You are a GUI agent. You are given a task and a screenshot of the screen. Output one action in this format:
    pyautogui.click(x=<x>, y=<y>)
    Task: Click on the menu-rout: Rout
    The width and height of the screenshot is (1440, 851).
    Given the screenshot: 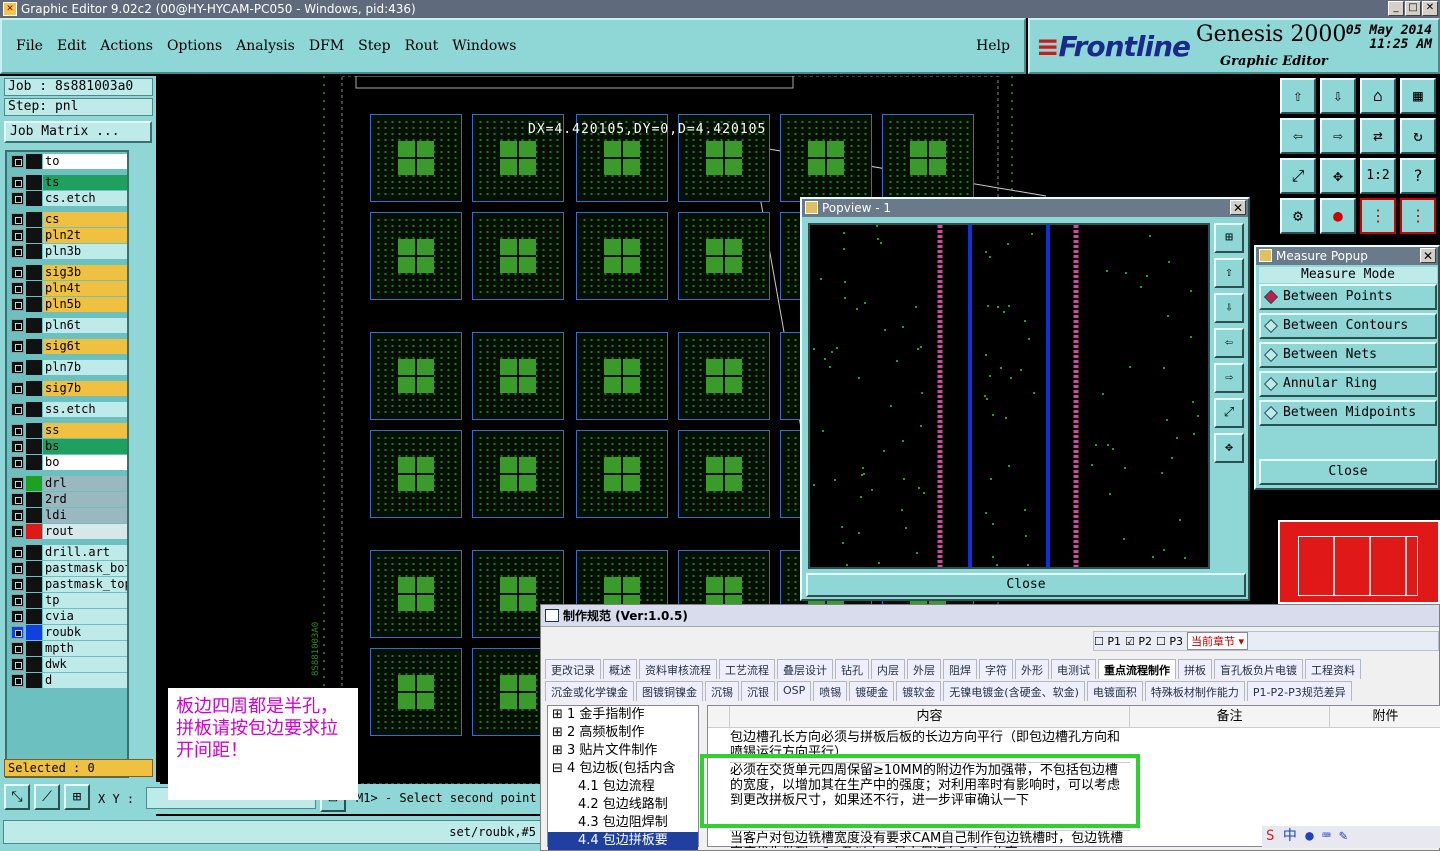 What is the action you would take?
    pyautogui.click(x=422, y=46)
    